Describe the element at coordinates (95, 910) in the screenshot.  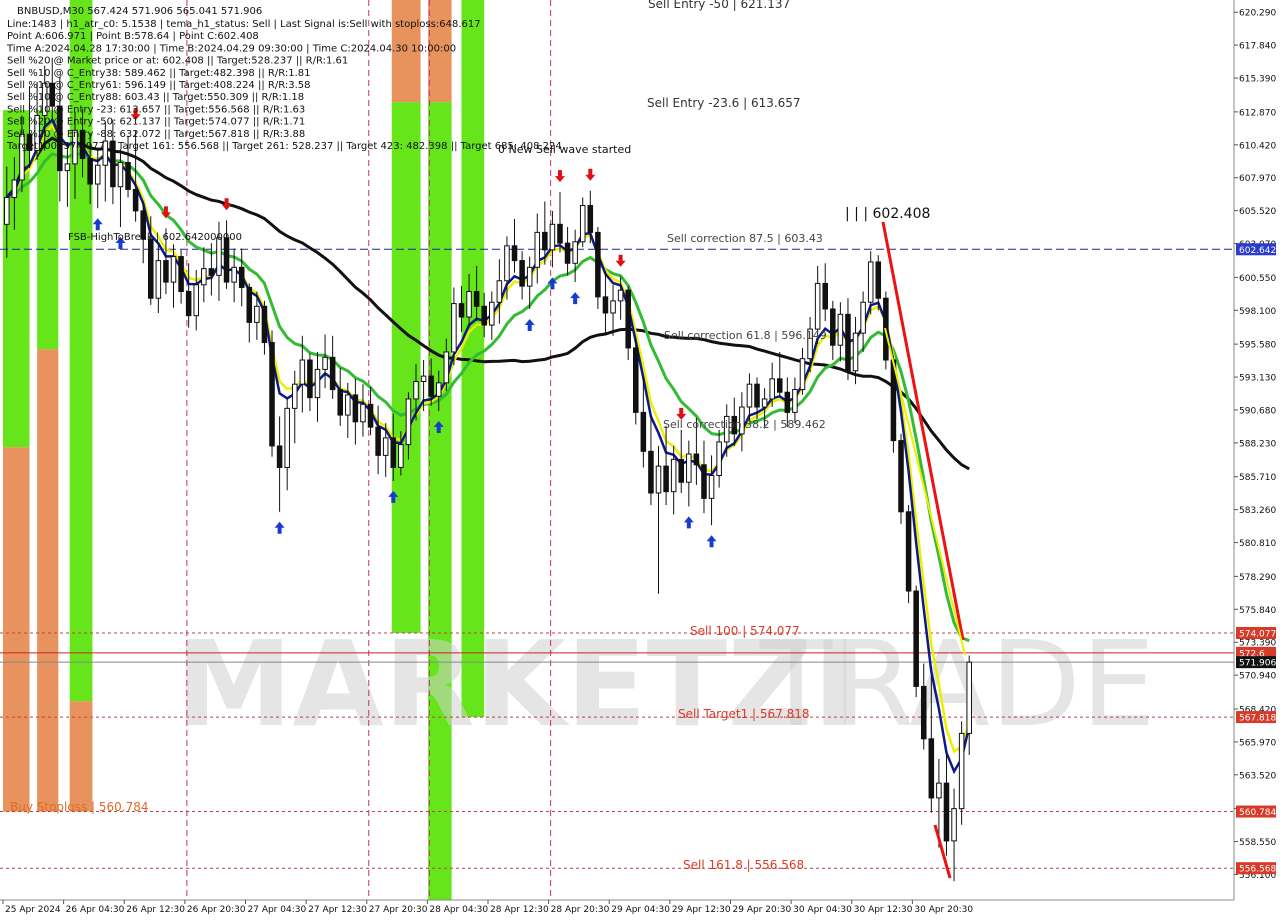
I see `x-tick-label: 26 Apr 04:30` at that location.